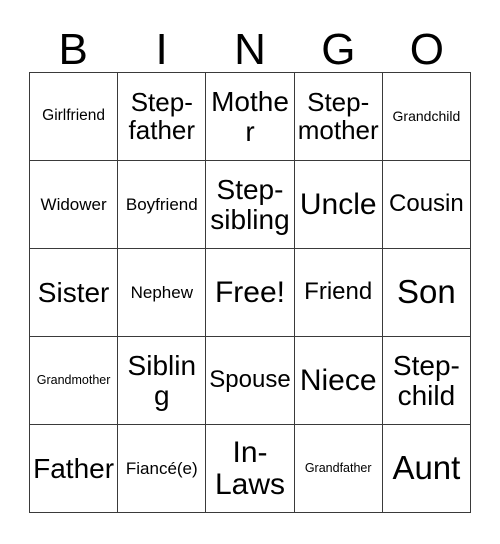 This screenshot has height=544, width=500. I want to click on bingo-header-letter-i: I, so click(161, 49).